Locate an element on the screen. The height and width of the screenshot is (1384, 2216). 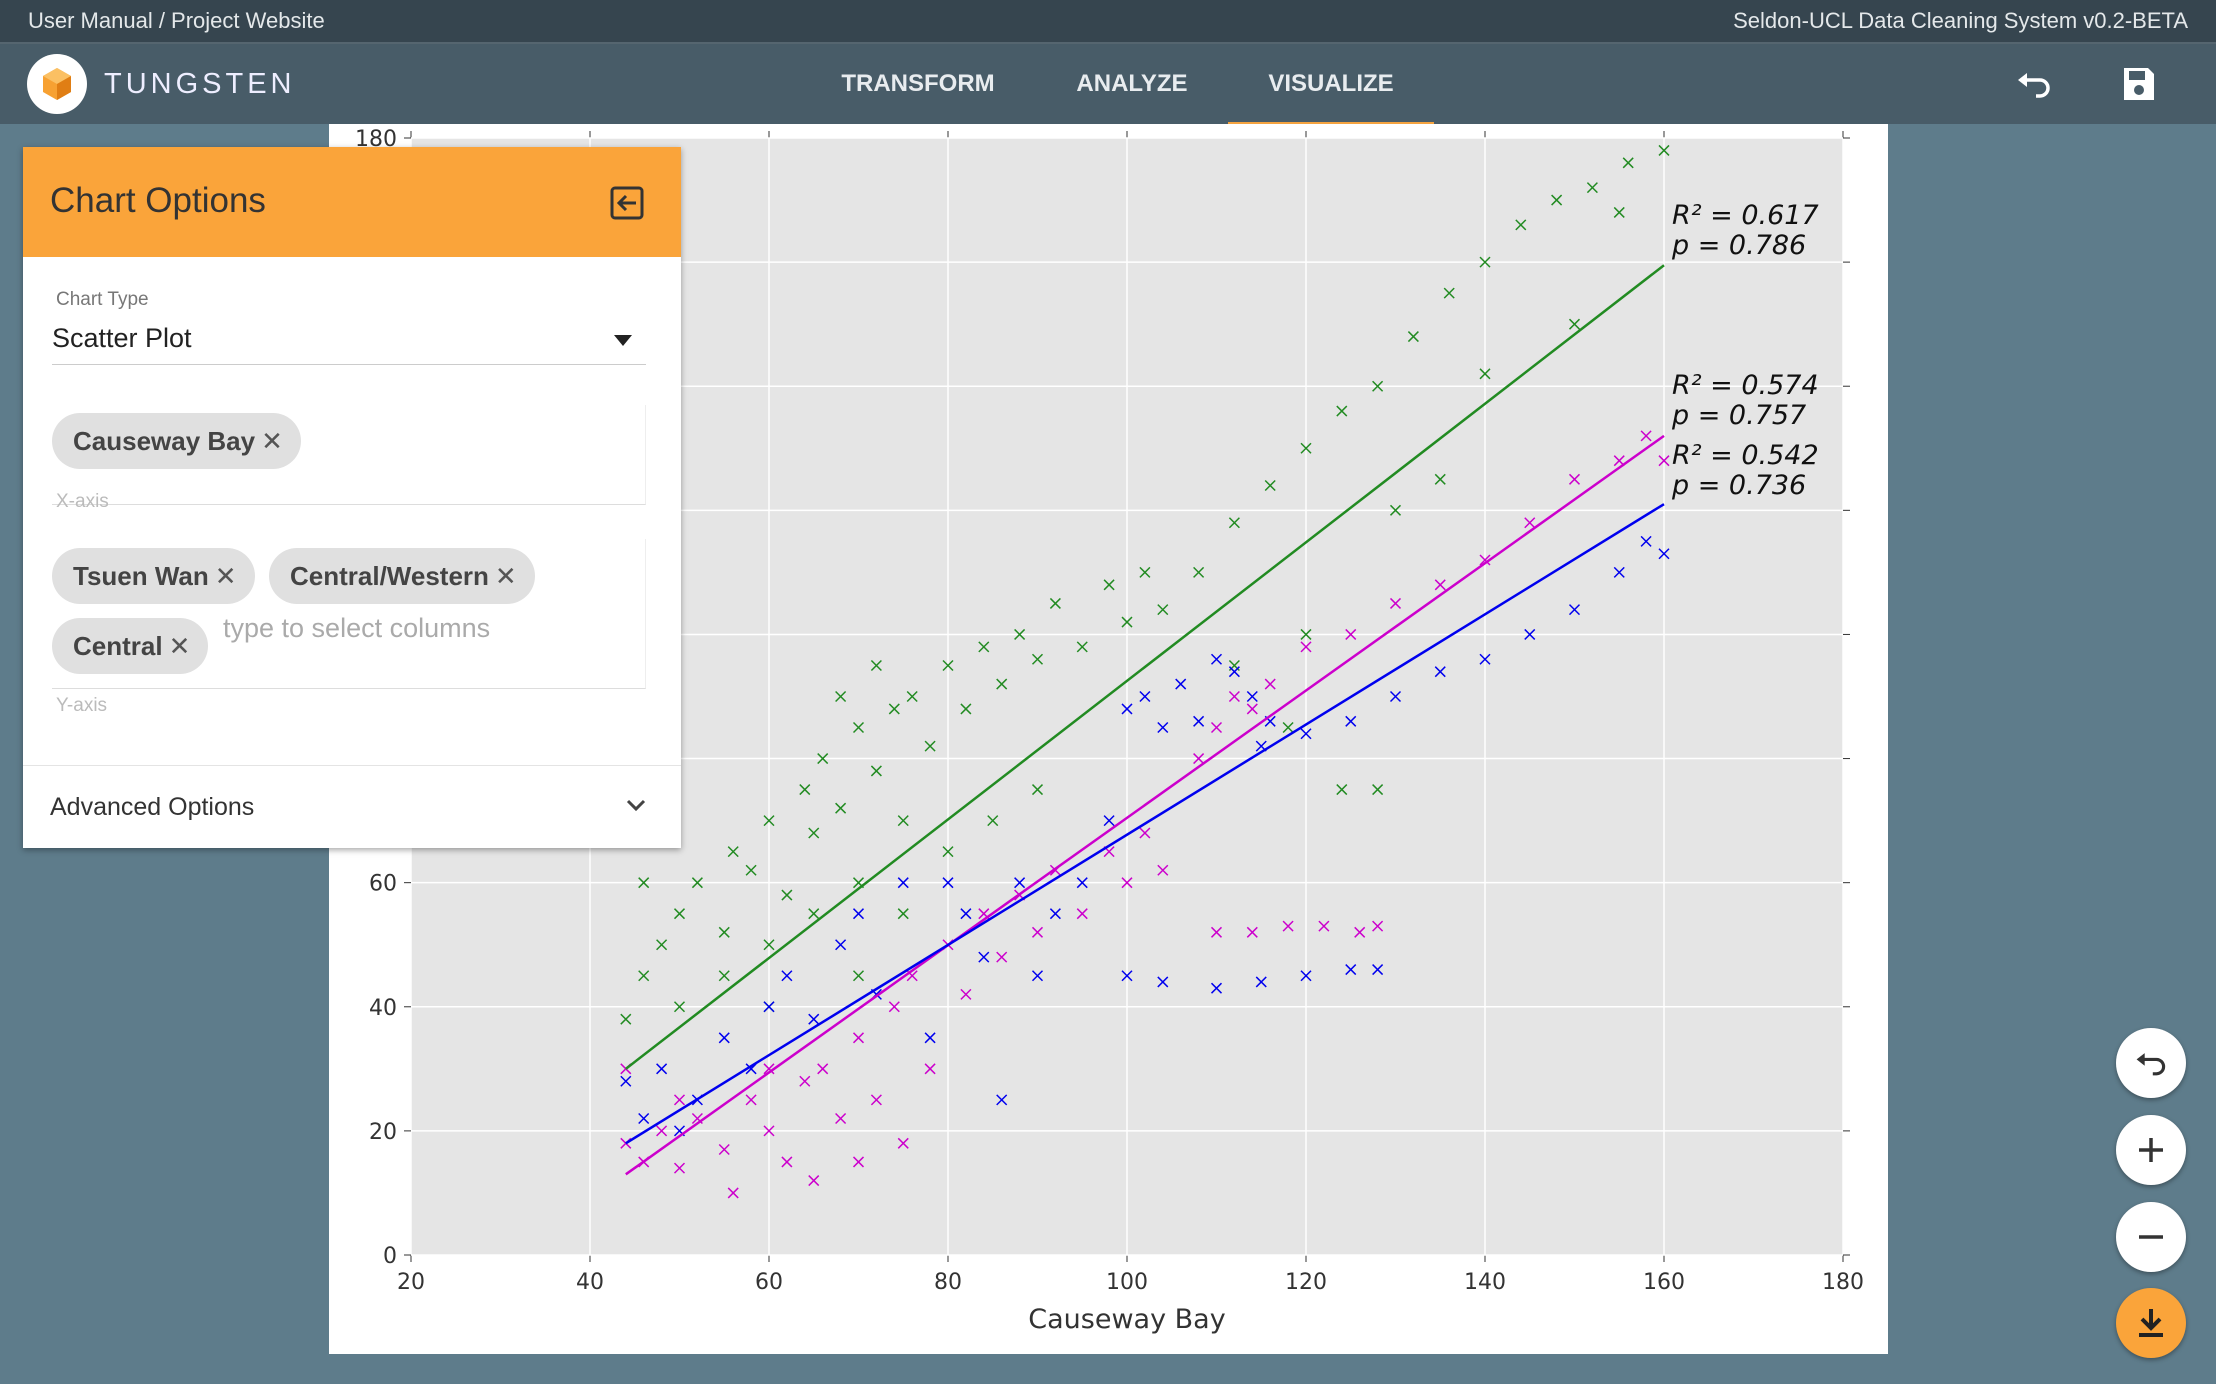
x-tick-label: 120 is located at coordinates (1306, 1282).